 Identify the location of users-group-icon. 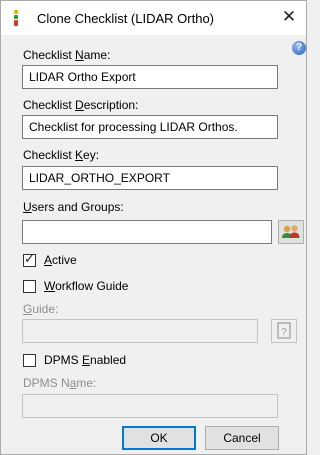
(291, 231).